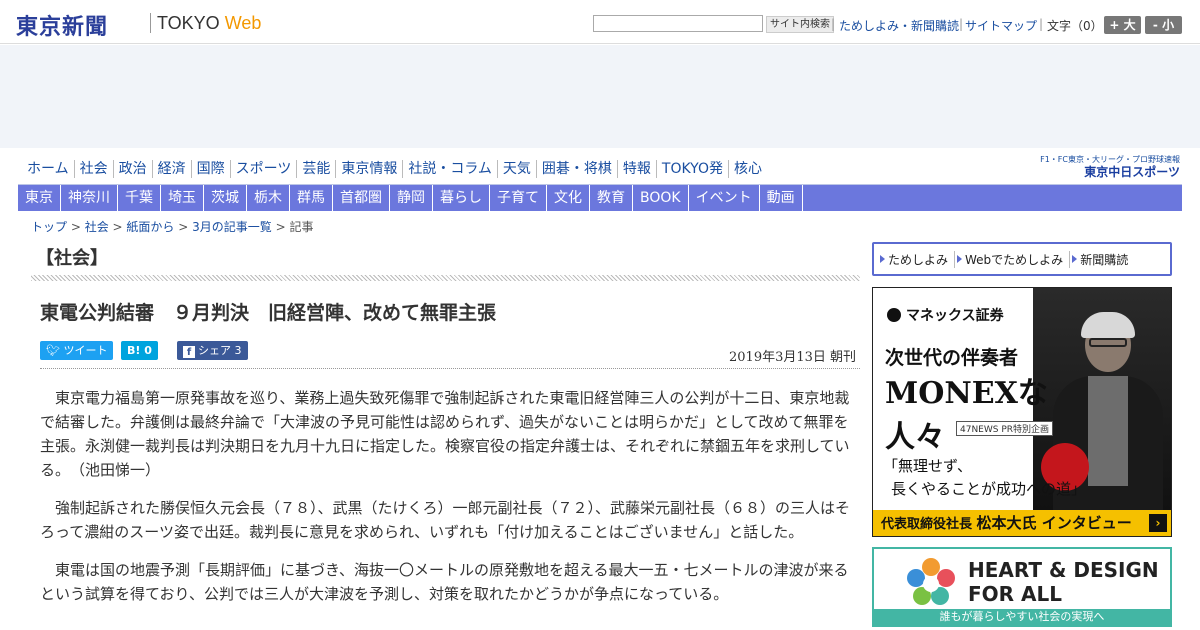 The width and height of the screenshot is (1200, 630). I want to click on nav-item-tokyo-info: 東京情報, so click(370, 169).